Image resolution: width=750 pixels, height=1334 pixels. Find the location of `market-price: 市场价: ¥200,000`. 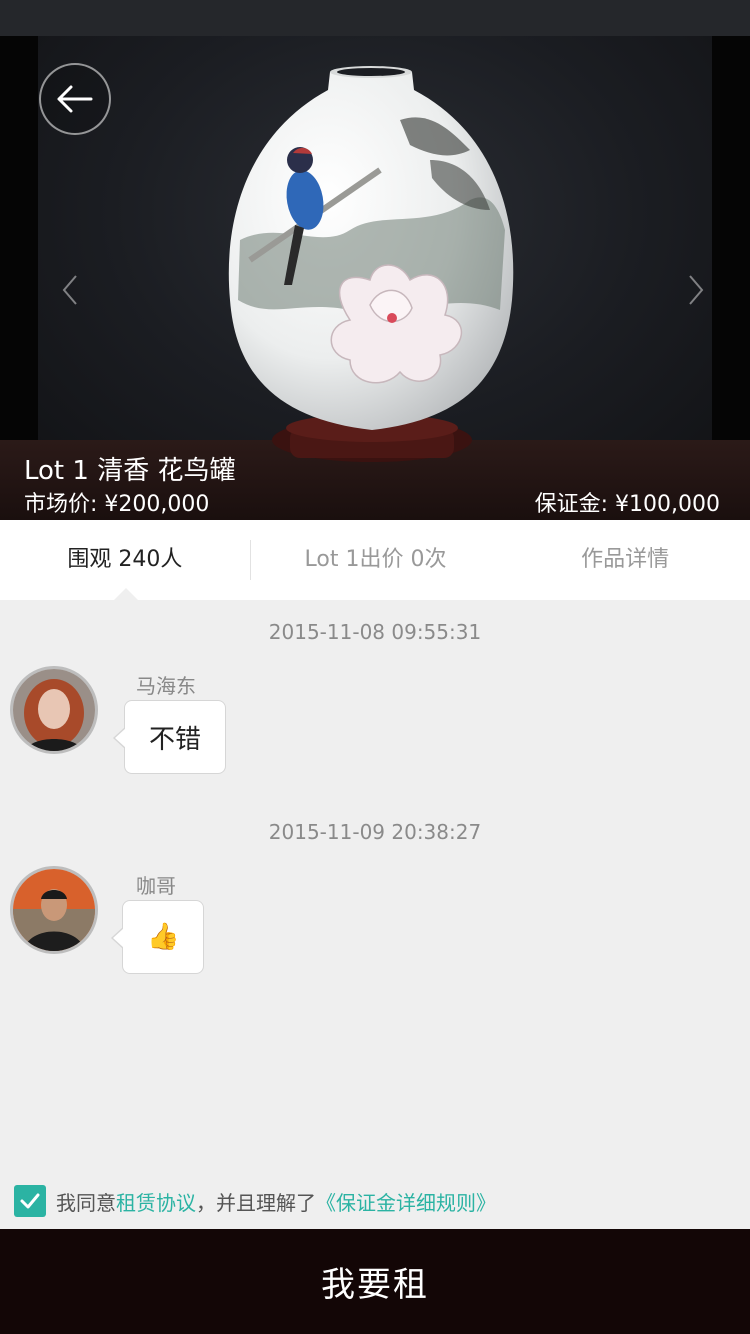

market-price: 市场价: ¥200,000 is located at coordinates (117, 504).